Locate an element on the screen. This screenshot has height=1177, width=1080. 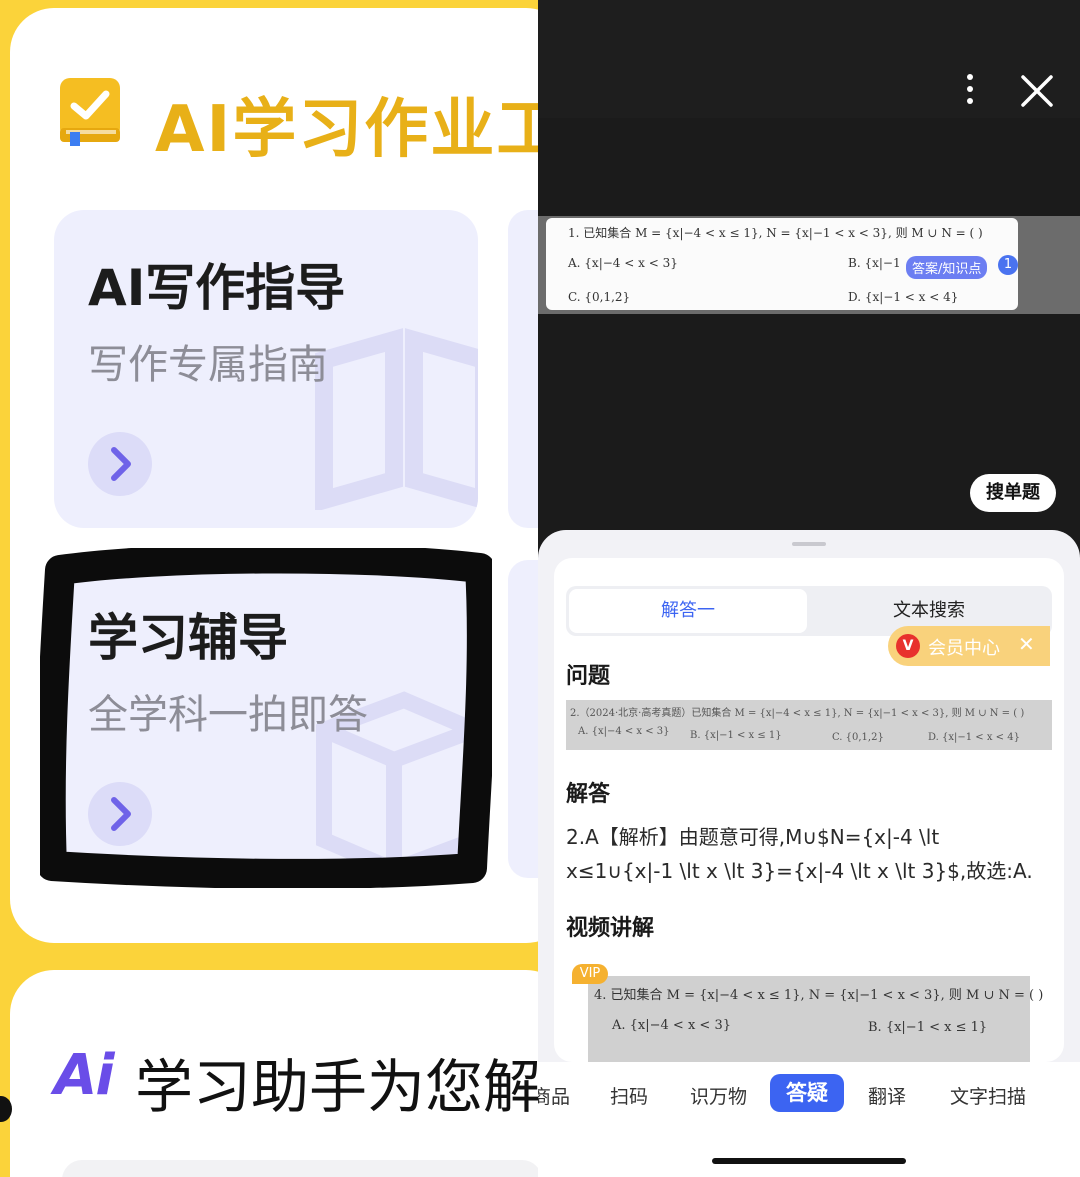
close-icon: ✕ is located at coordinates (1026, 644).